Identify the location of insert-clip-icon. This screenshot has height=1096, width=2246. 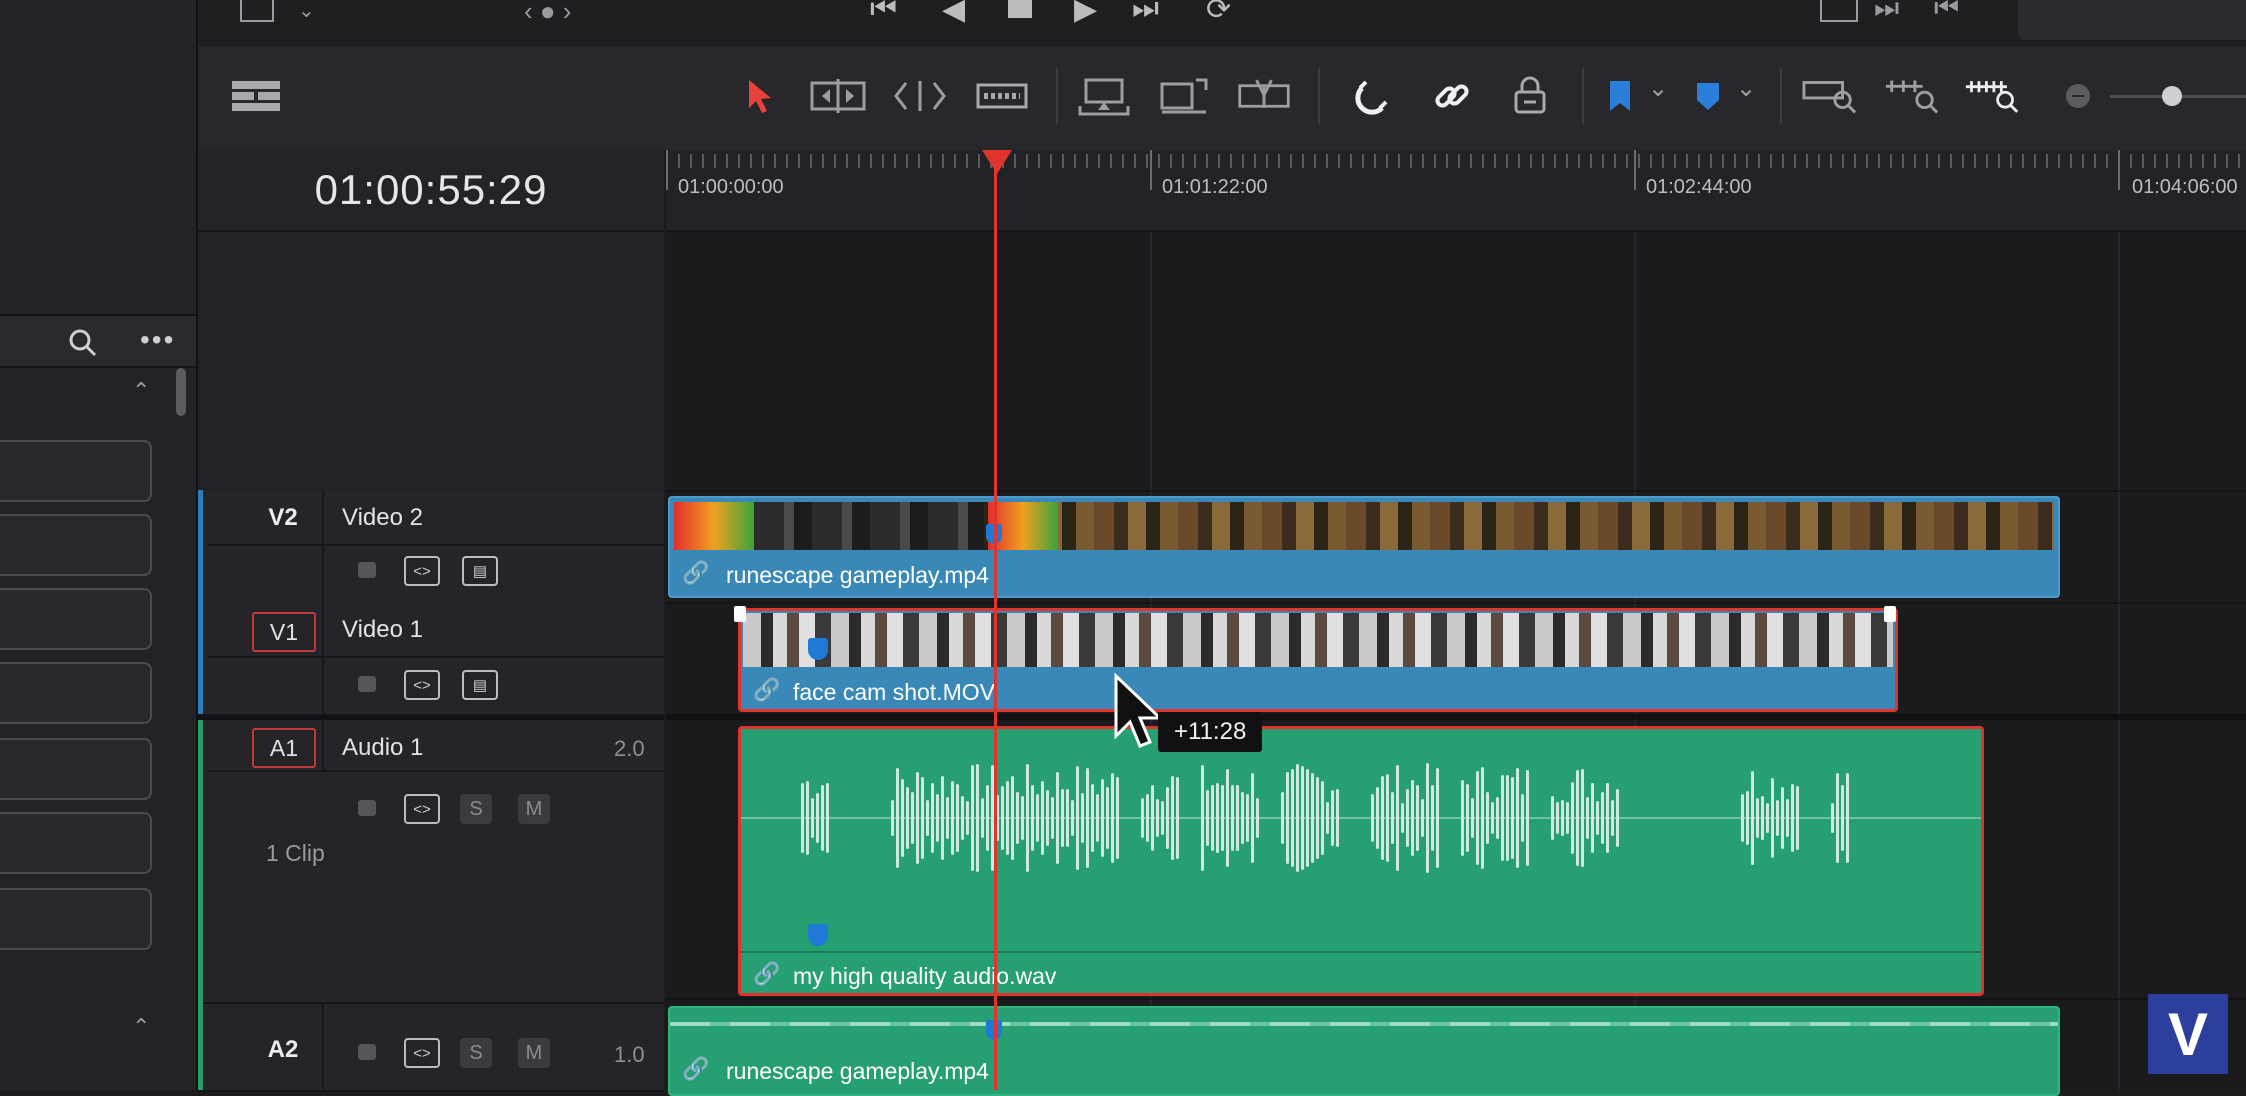
(1104, 96).